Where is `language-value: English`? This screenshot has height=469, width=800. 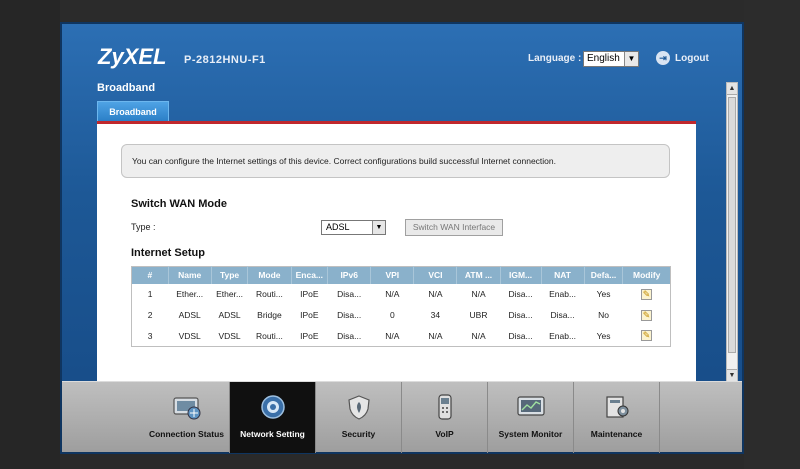
language-value: English is located at coordinates (603, 58).